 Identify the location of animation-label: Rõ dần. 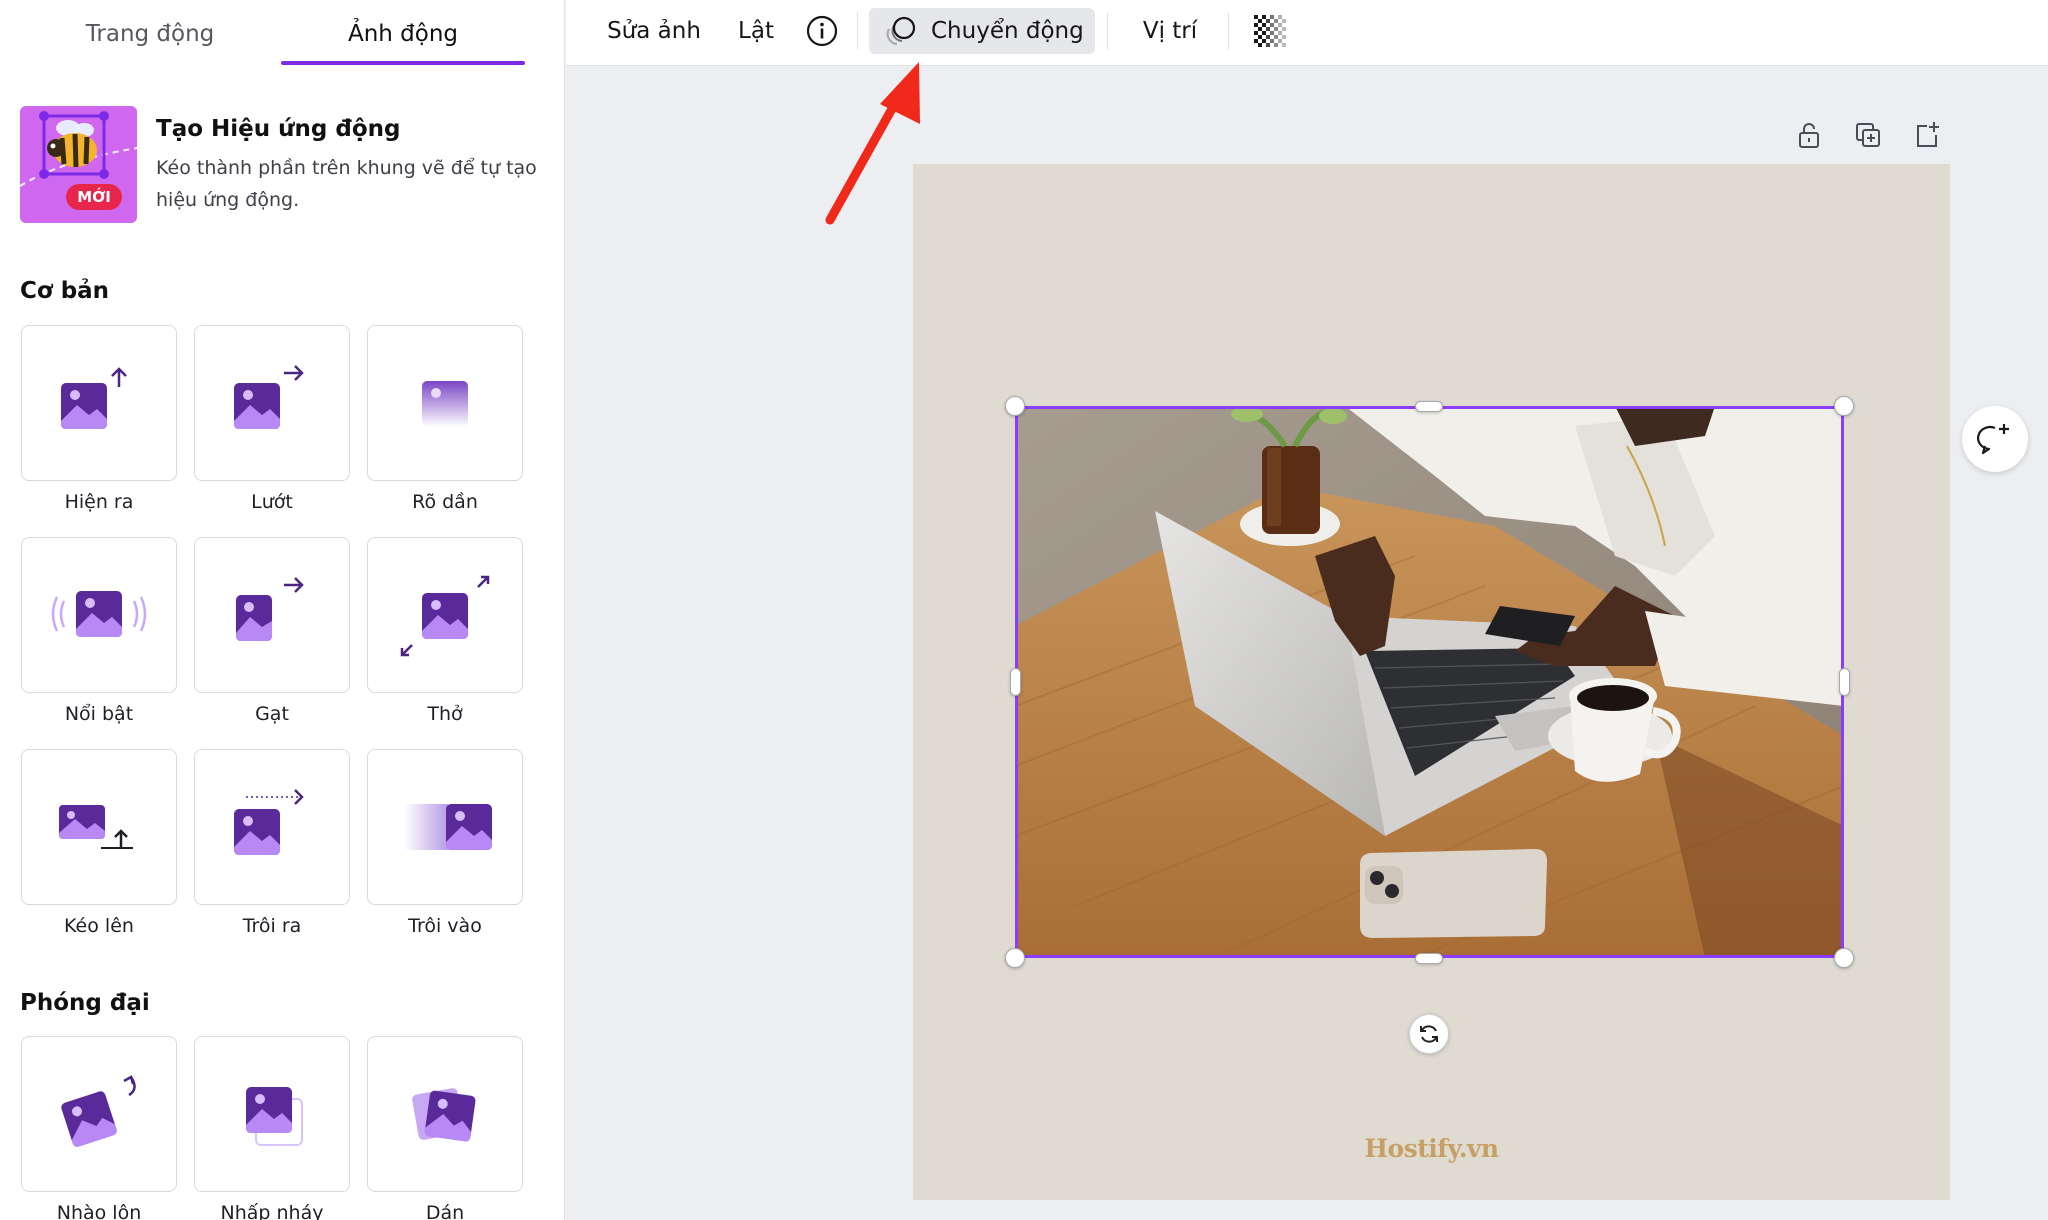
(445, 502).